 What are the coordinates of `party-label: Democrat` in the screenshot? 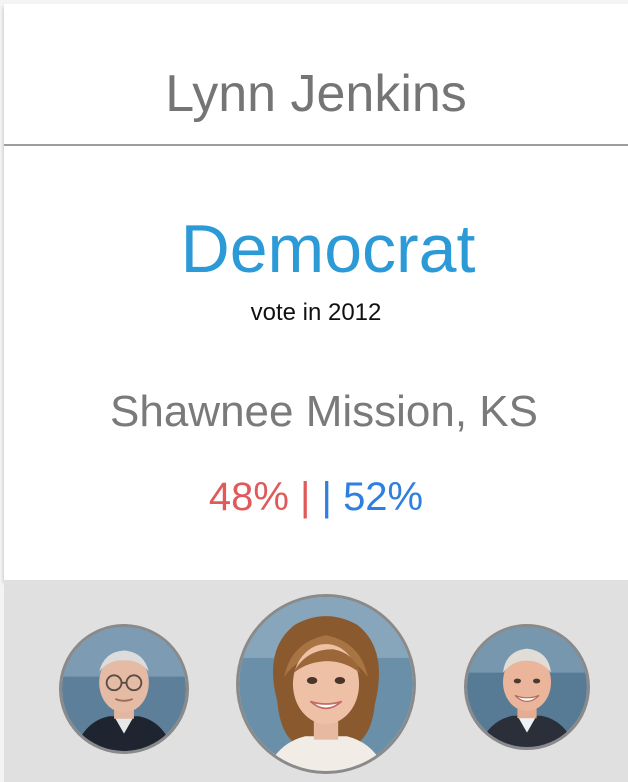 It's located at (328, 249).